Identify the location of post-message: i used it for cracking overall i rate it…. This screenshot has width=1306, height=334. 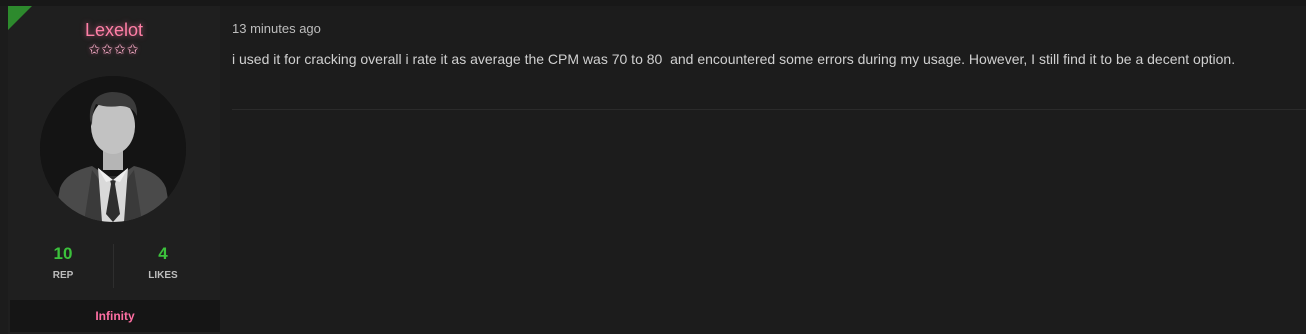
(734, 59).